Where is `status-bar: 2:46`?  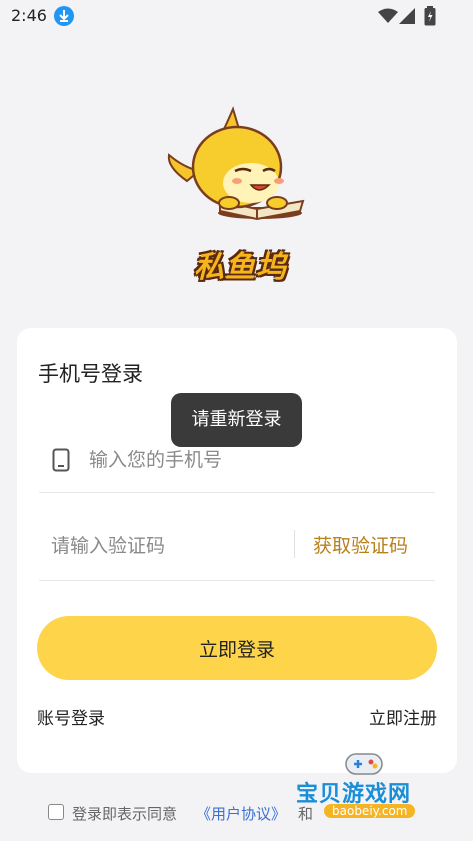 status-bar: 2:46 is located at coordinates (236, 17).